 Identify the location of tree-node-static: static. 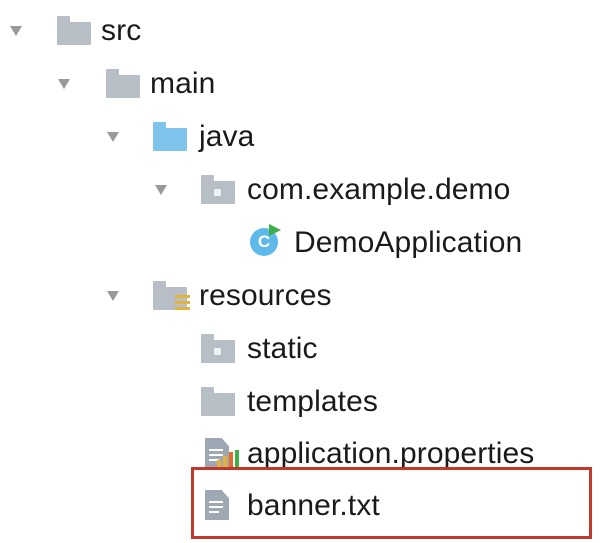
(302, 350).